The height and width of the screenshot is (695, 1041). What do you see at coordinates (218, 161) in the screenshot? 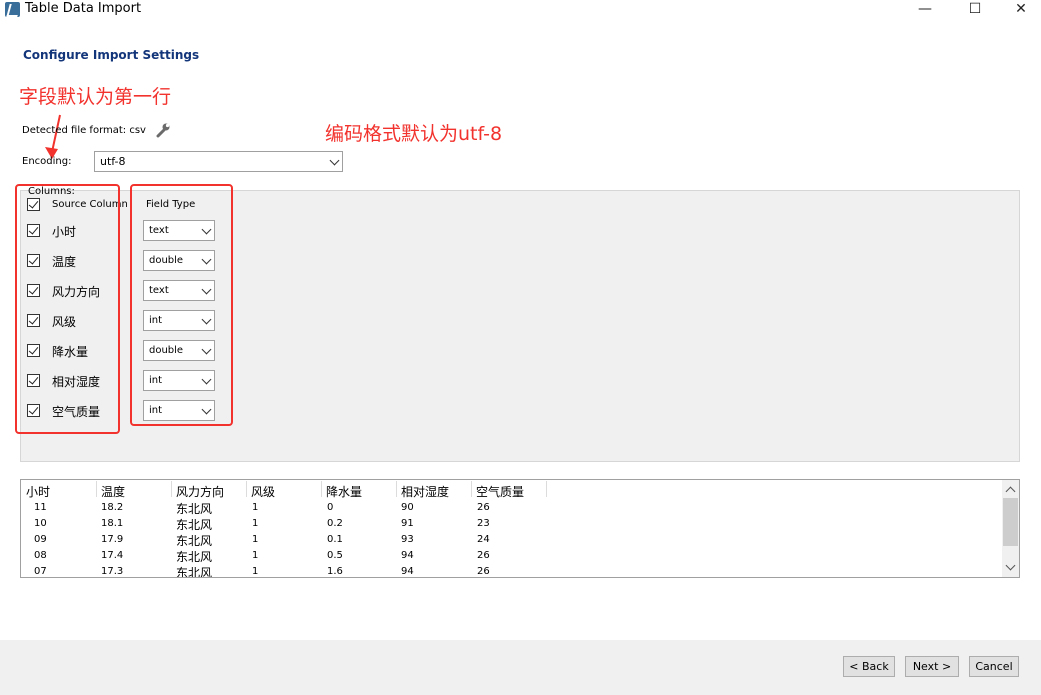
I see `encoding-select: utf-8` at bounding box center [218, 161].